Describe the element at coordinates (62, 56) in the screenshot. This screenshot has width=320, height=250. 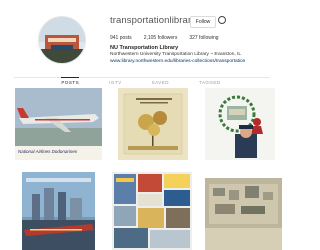
I see `avatar-ground` at that location.